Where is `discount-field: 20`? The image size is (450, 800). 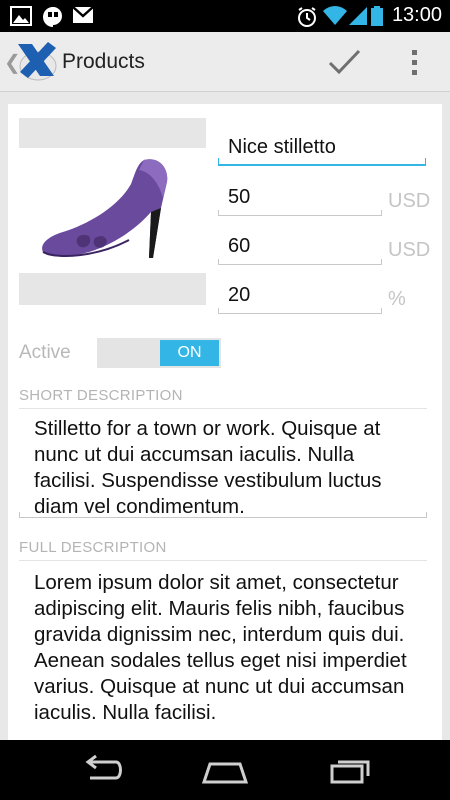
discount-field: 20 is located at coordinates (300, 297).